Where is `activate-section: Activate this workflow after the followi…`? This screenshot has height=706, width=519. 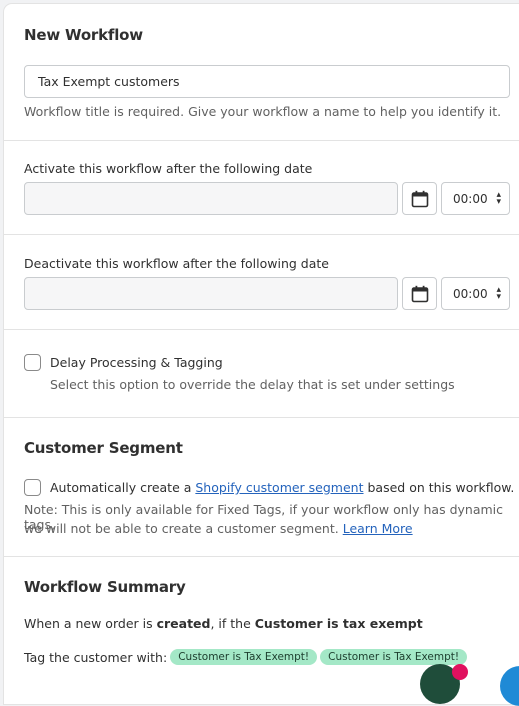
activate-section: Activate this workflow after the followi… is located at coordinates (261, 188).